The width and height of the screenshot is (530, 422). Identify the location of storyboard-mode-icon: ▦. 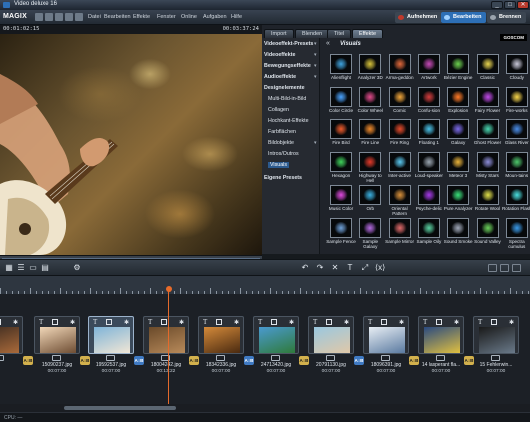
(9, 268).